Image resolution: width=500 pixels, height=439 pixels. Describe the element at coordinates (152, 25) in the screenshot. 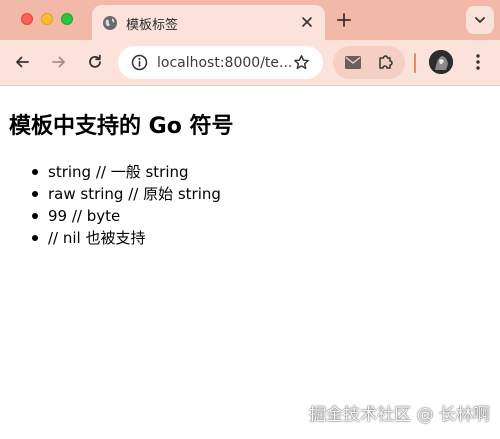

I see `tab-title: 模板标签` at that location.